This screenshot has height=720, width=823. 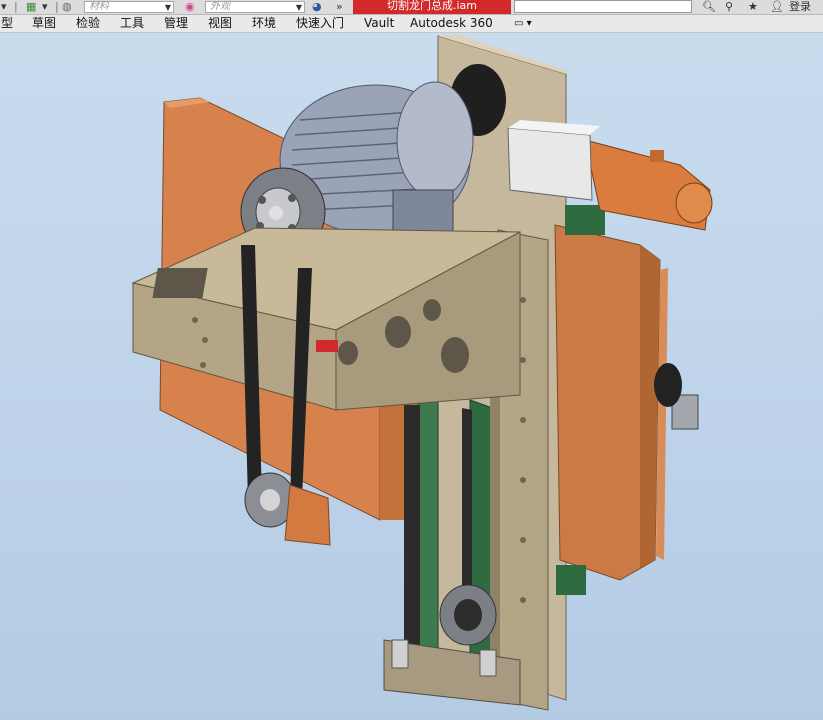 What do you see at coordinates (379, 23) in the screenshot?
I see `tab-vault: Vault` at bounding box center [379, 23].